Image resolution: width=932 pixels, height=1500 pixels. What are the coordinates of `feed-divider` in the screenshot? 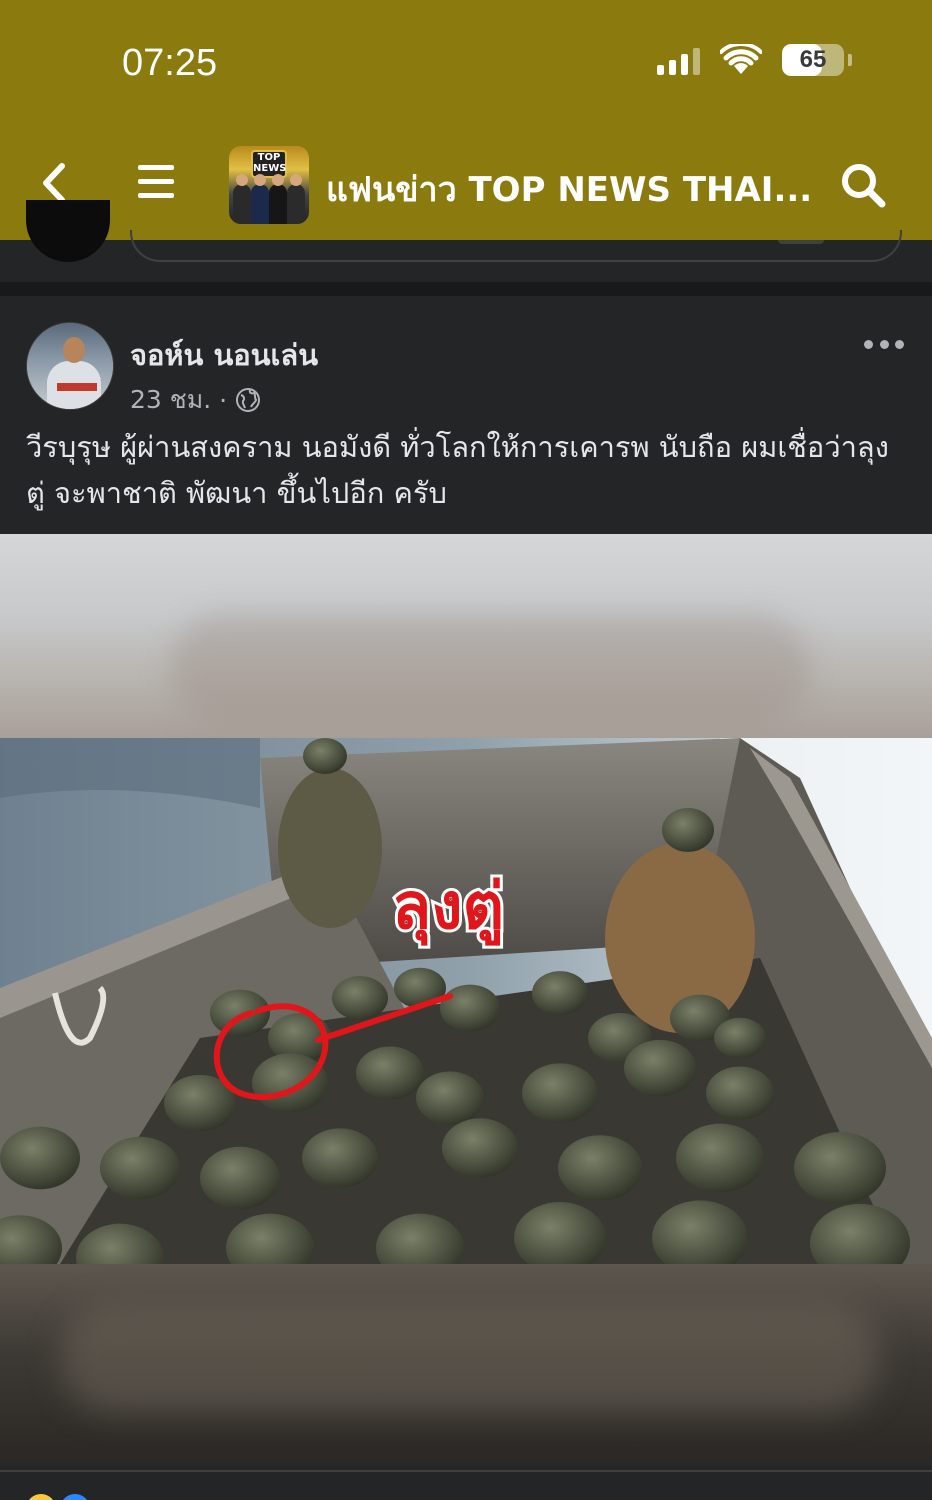 It's located at (466, 289).